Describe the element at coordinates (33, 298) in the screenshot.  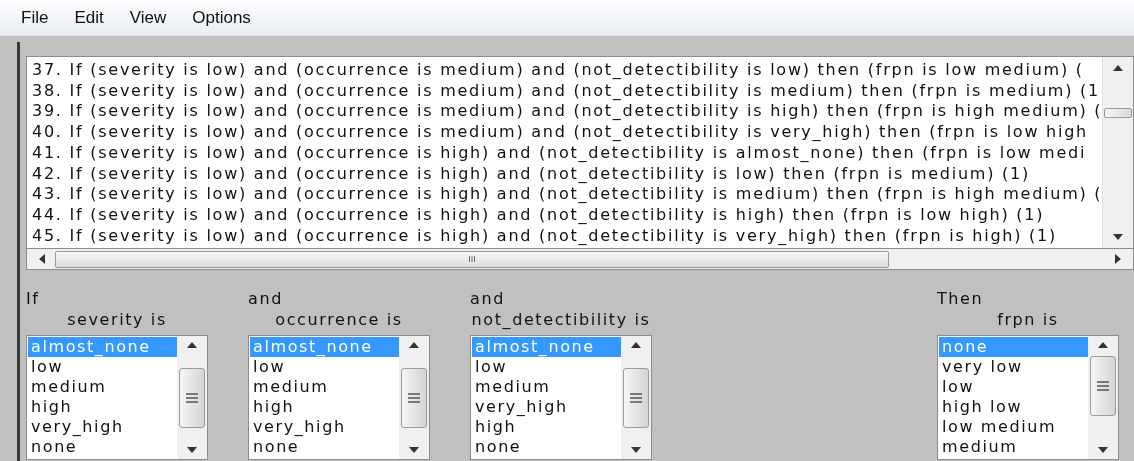
I see `connector-label: If` at that location.